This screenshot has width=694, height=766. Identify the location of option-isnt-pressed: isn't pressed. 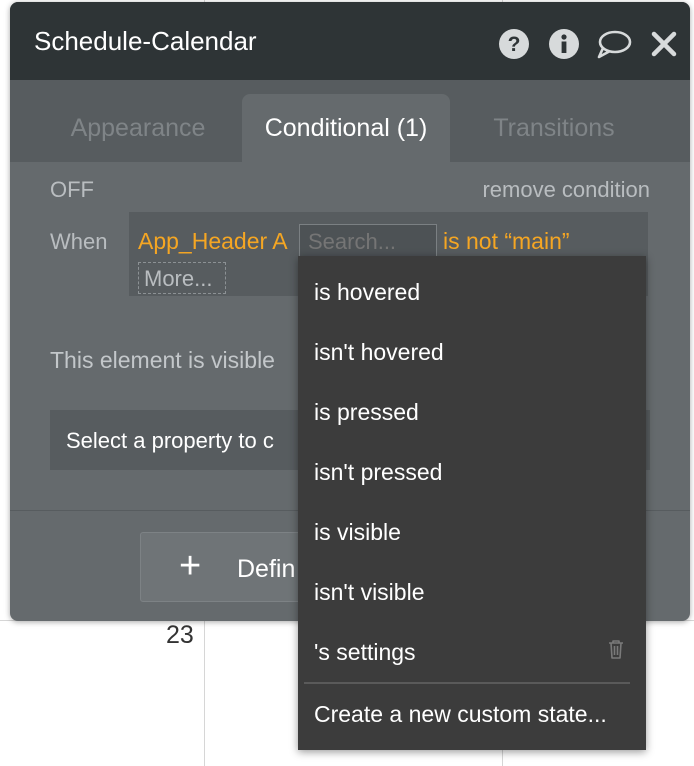
(472, 472).